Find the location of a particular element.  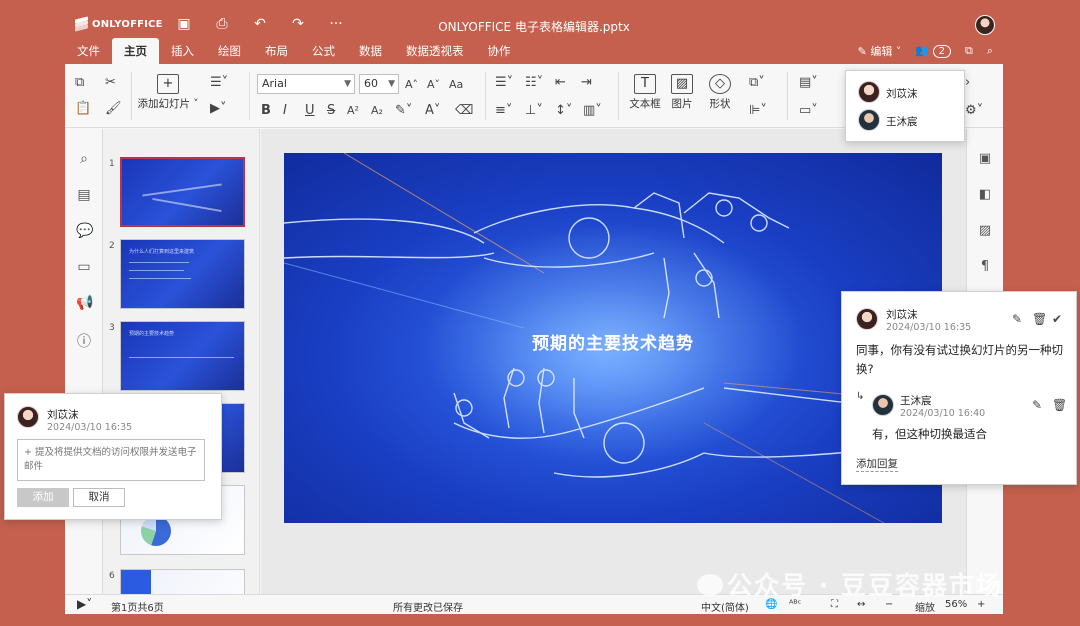

reply-date: 2024/03/10 16:40 is located at coordinates (943, 413).